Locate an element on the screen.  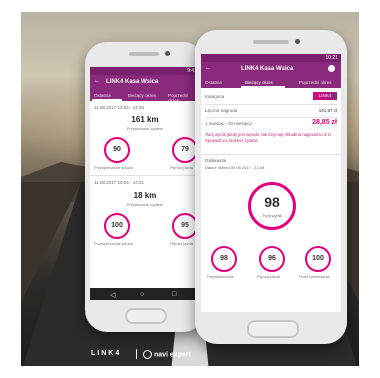
score-ring: 98 is located at coordinates (224, 259).